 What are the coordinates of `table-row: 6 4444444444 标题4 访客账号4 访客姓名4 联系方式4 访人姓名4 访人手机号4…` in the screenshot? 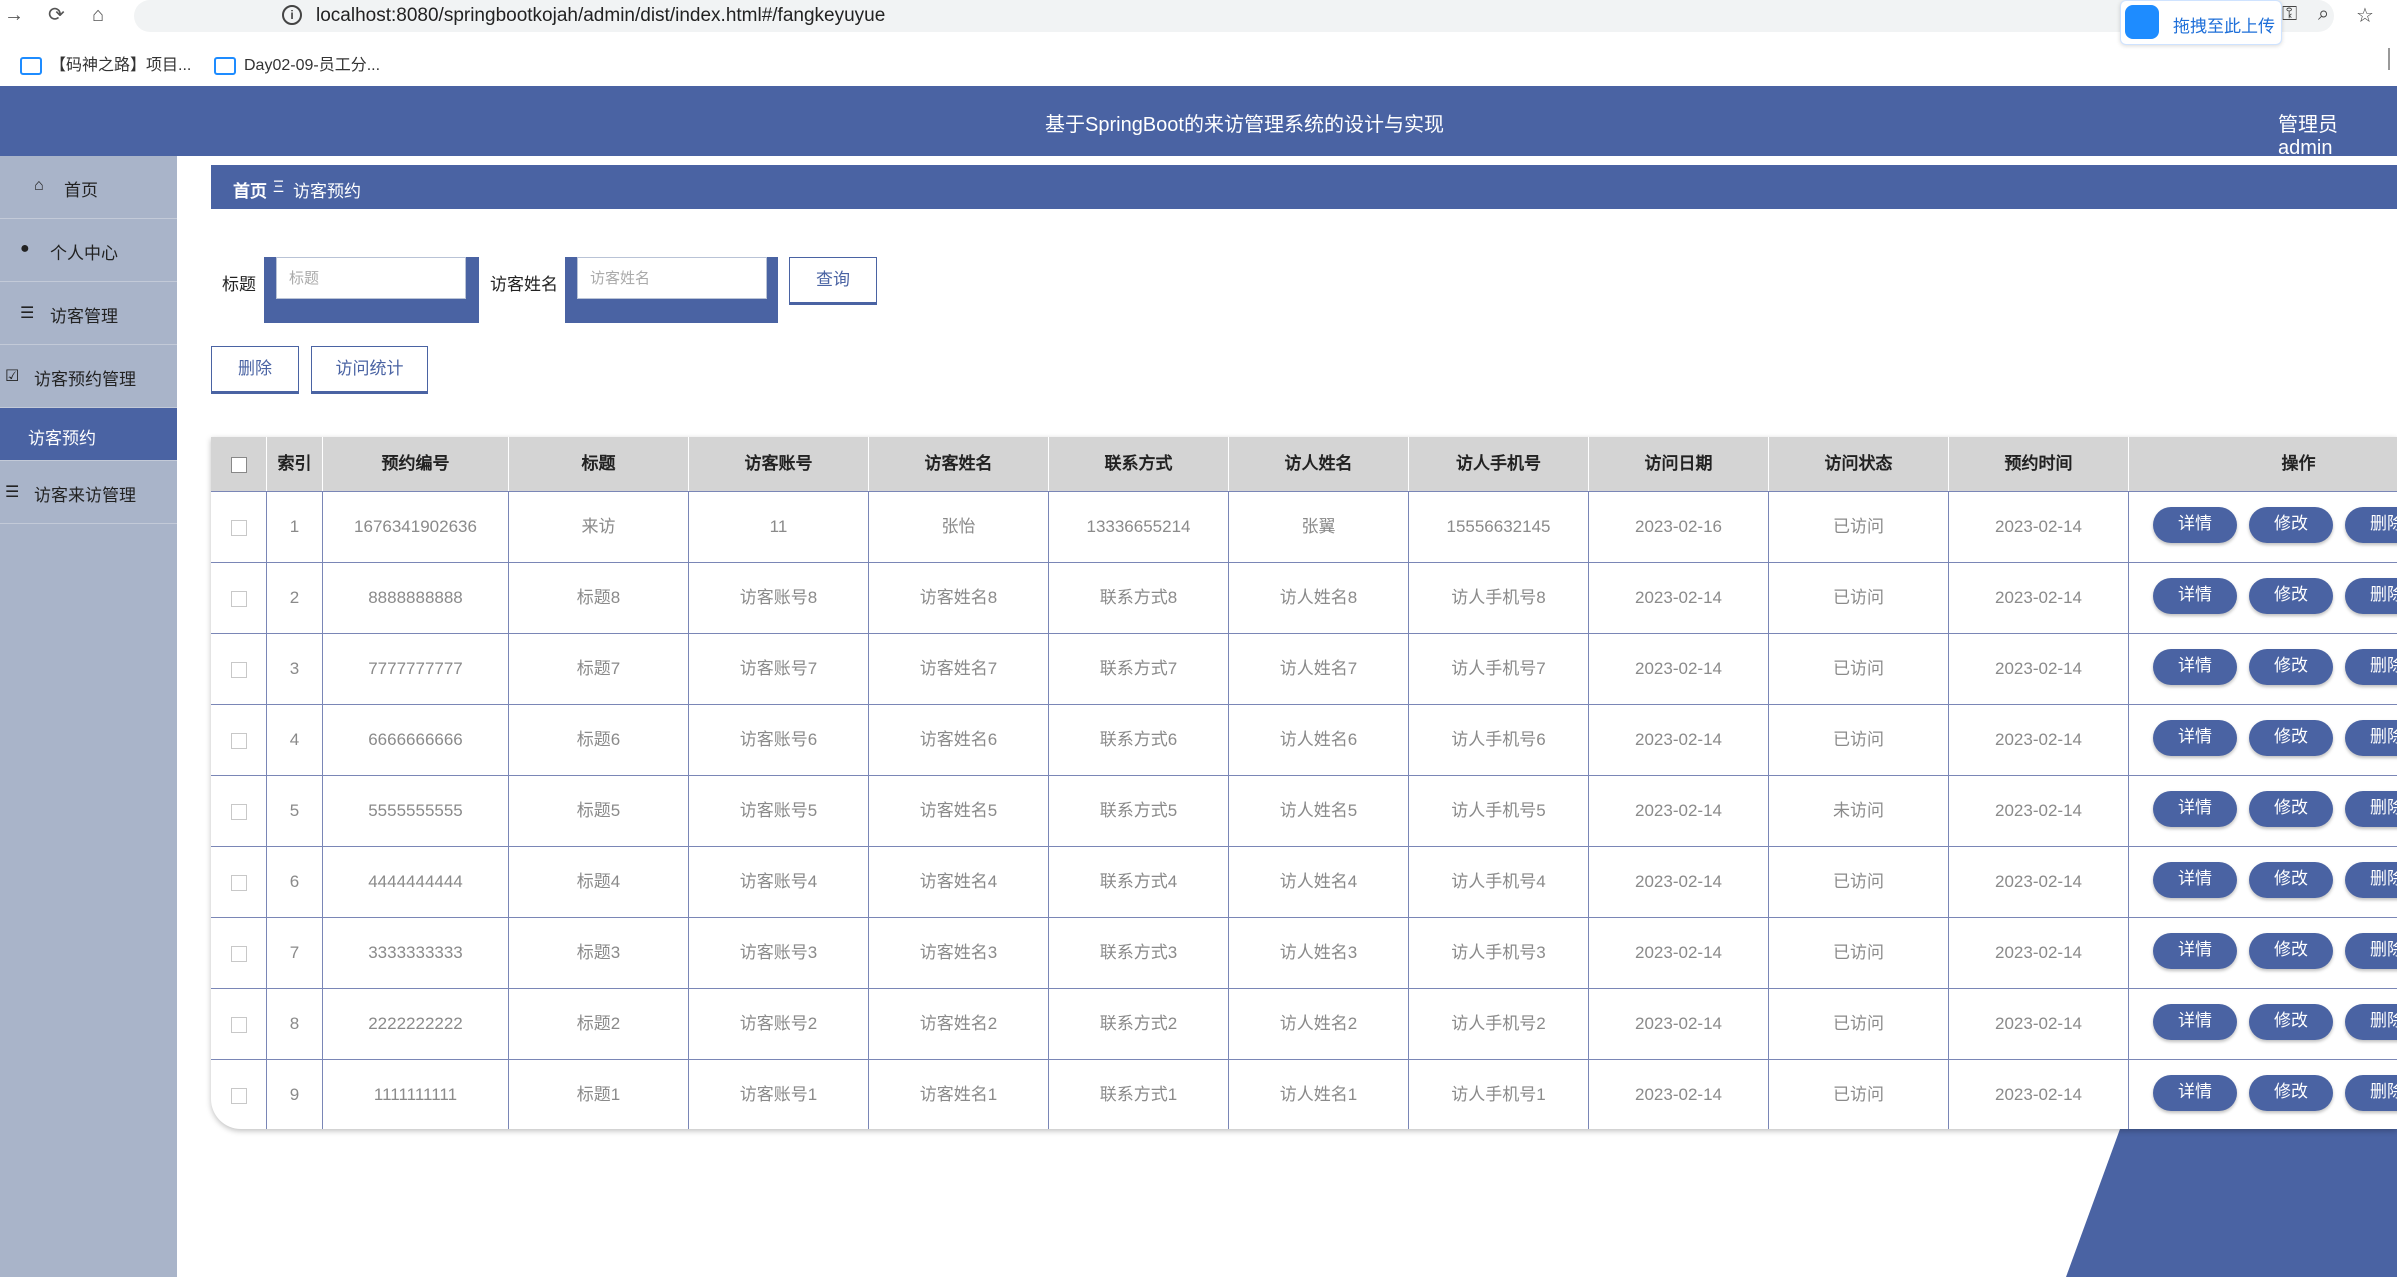 It's located at (1304, 881).